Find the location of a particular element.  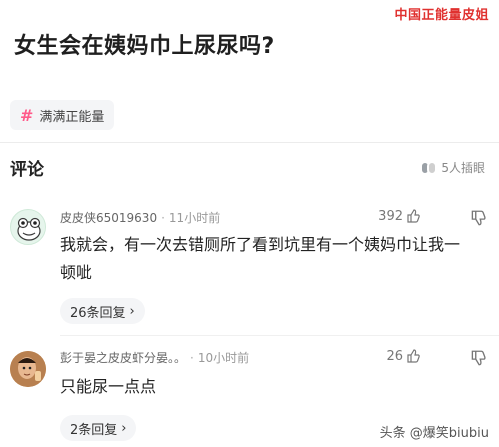

hashtag-icon: # is located at coordinates (27, 115).